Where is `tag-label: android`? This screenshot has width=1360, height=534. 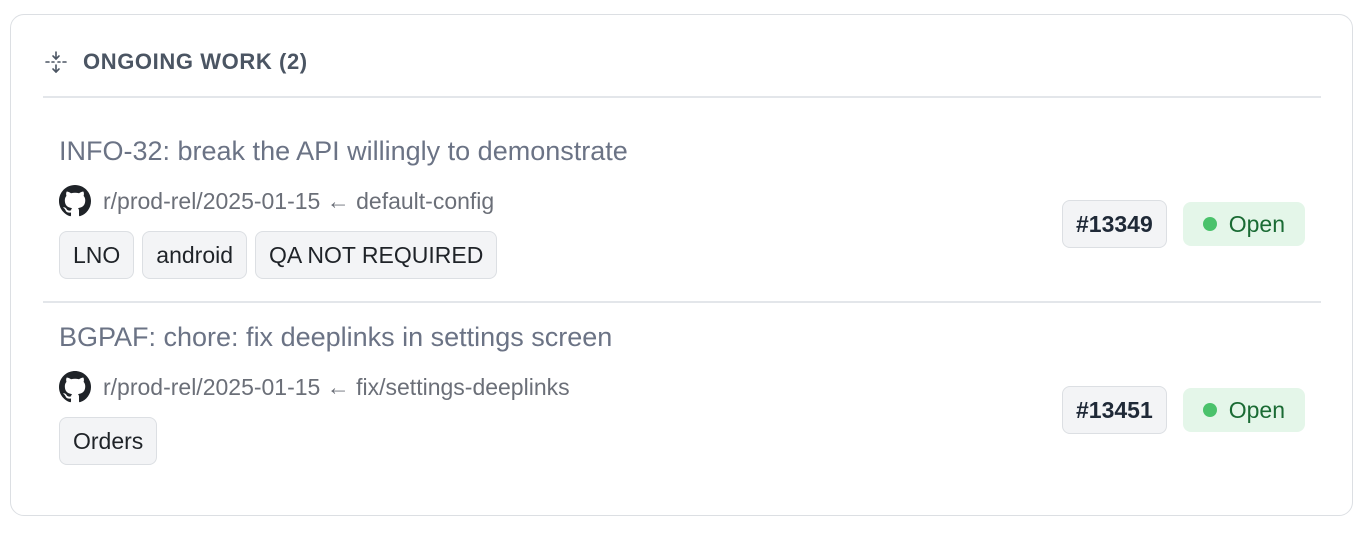 tag-label: android is located at coordinates (195, 255).